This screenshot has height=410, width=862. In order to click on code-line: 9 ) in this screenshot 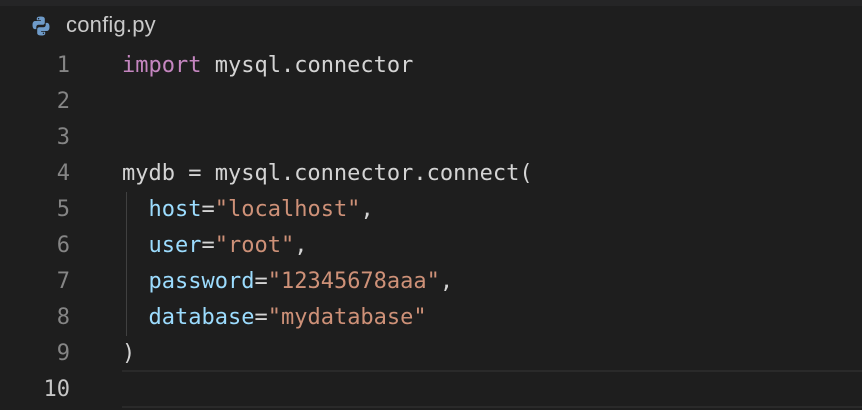, I will do `click(431, 354)`.